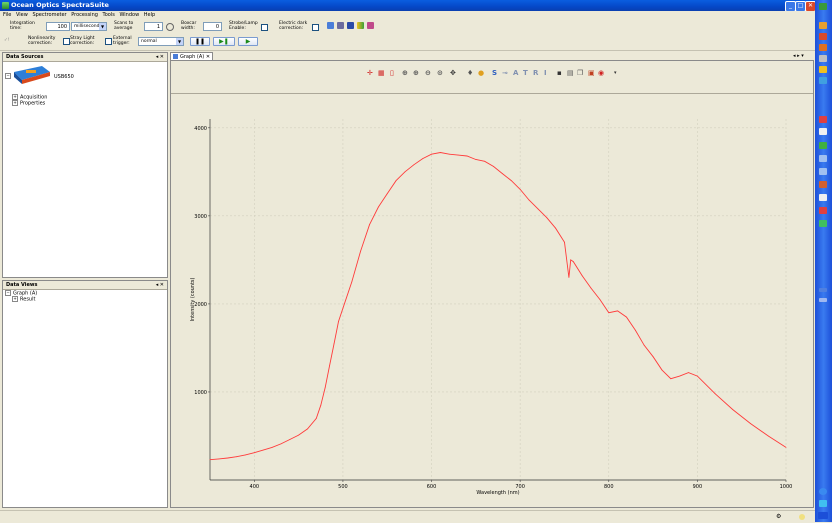 This screenshot has height=523, width=832. What do you see at coordinates (481, 73) in the screenshot?
I see `lightbulb-icon: ●` at bounding box center [481, 73].